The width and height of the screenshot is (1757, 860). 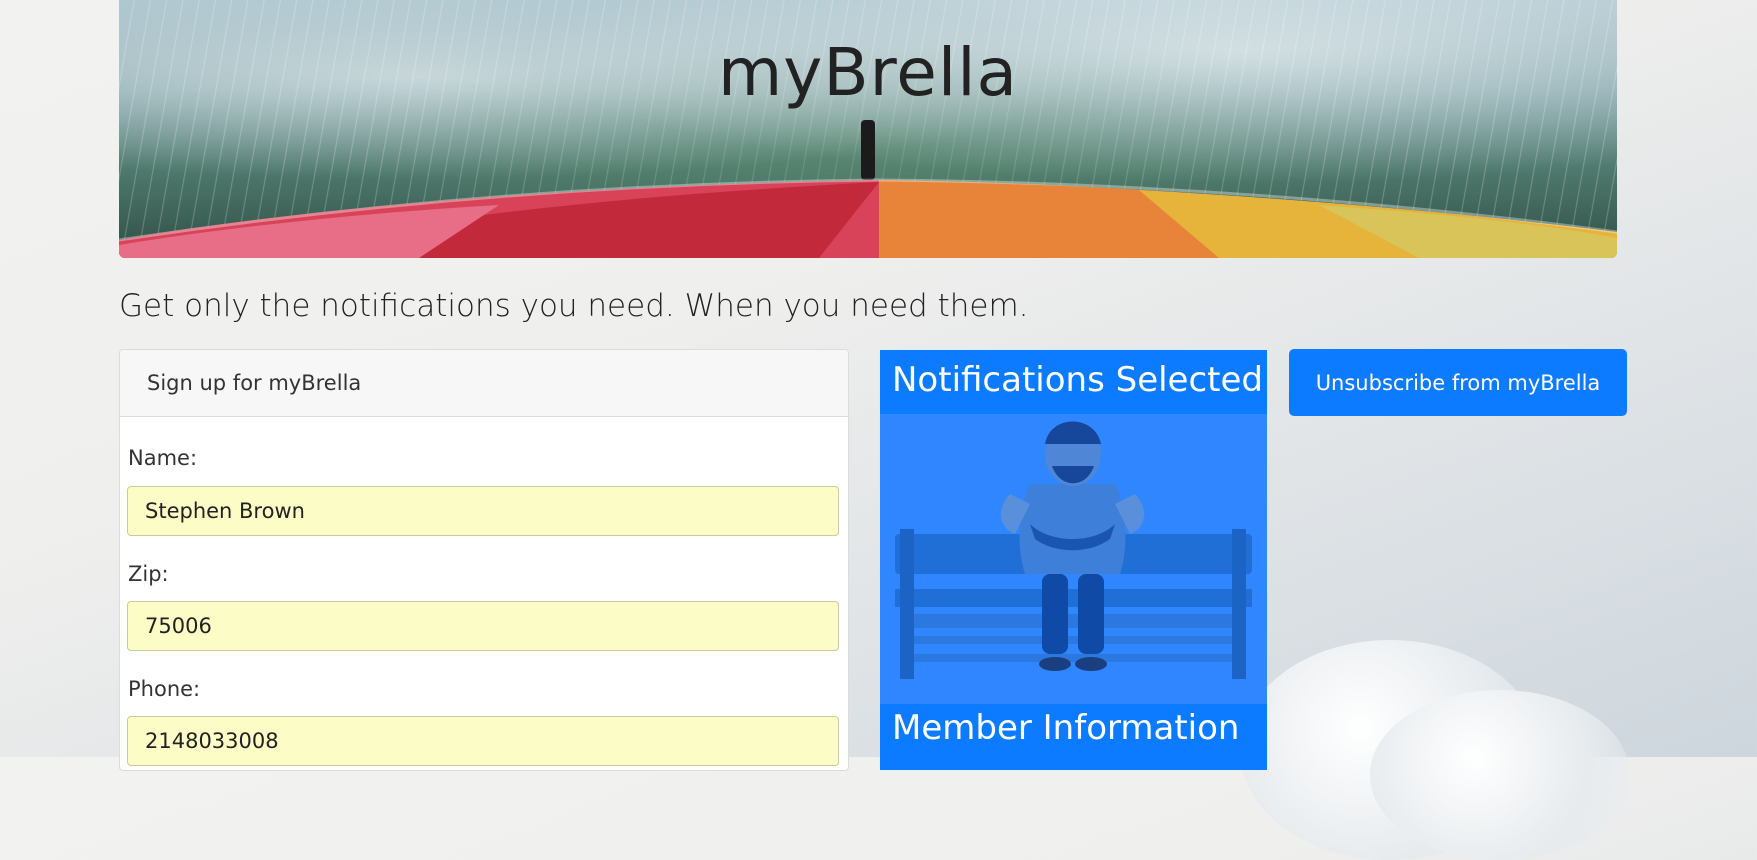 I want to click on site-title: myBrella, so click(x=868, y=72).